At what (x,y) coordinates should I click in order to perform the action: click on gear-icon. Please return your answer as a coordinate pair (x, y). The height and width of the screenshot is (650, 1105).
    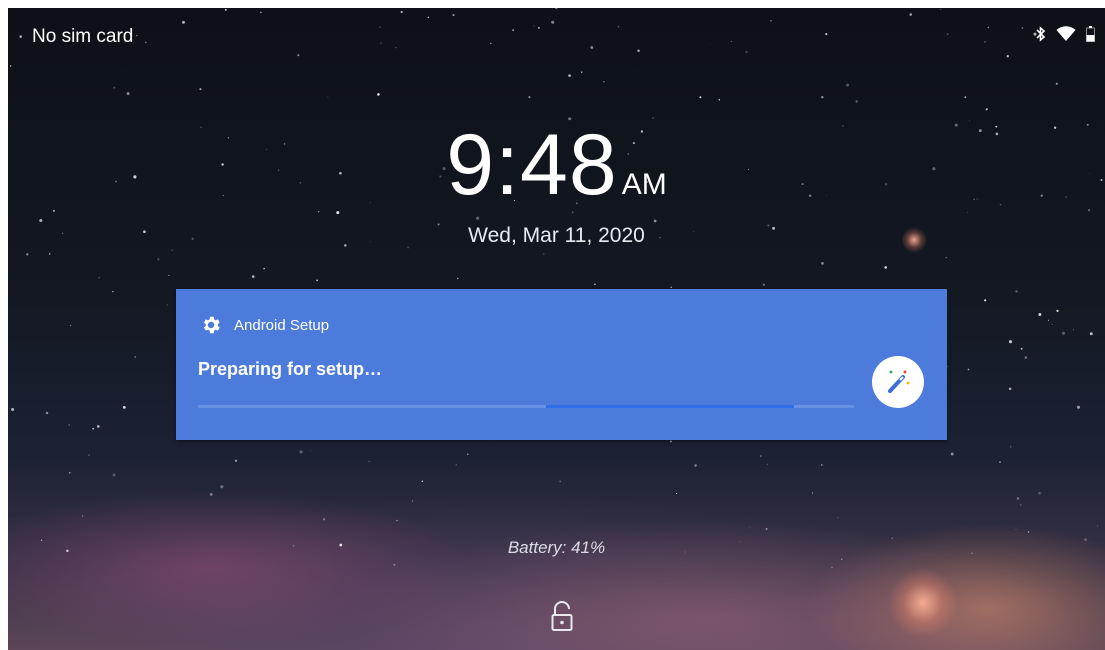
    Looking at the image, I should click on (211, 325).